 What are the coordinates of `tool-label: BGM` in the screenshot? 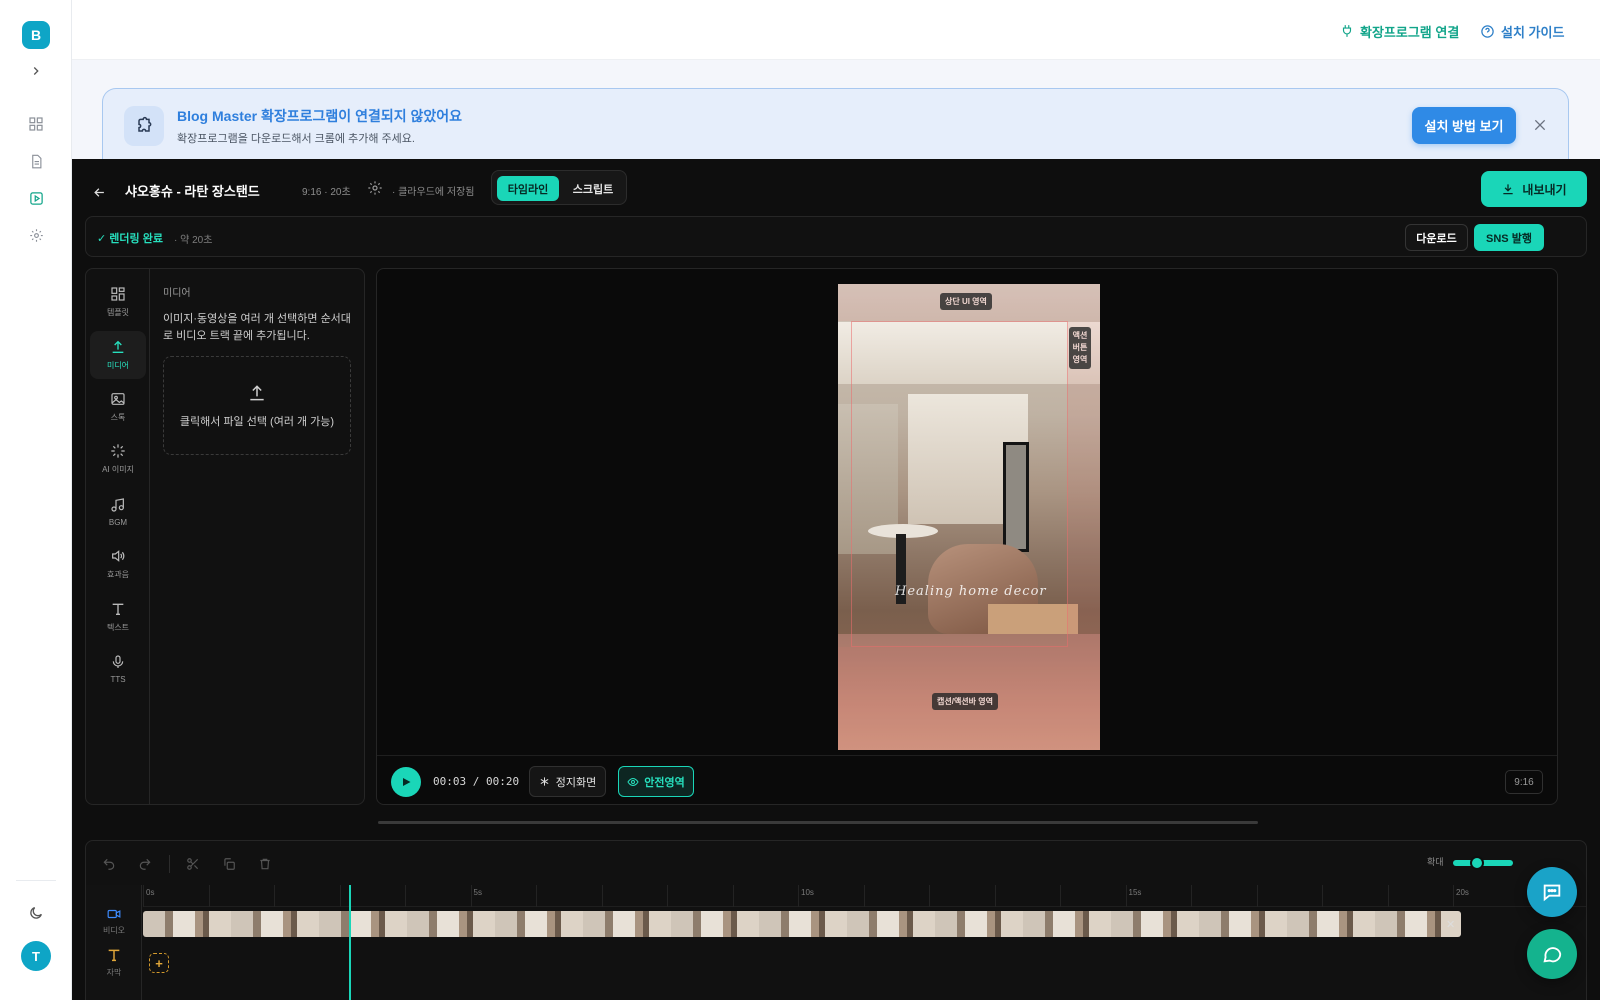 It's located at (118, 522).